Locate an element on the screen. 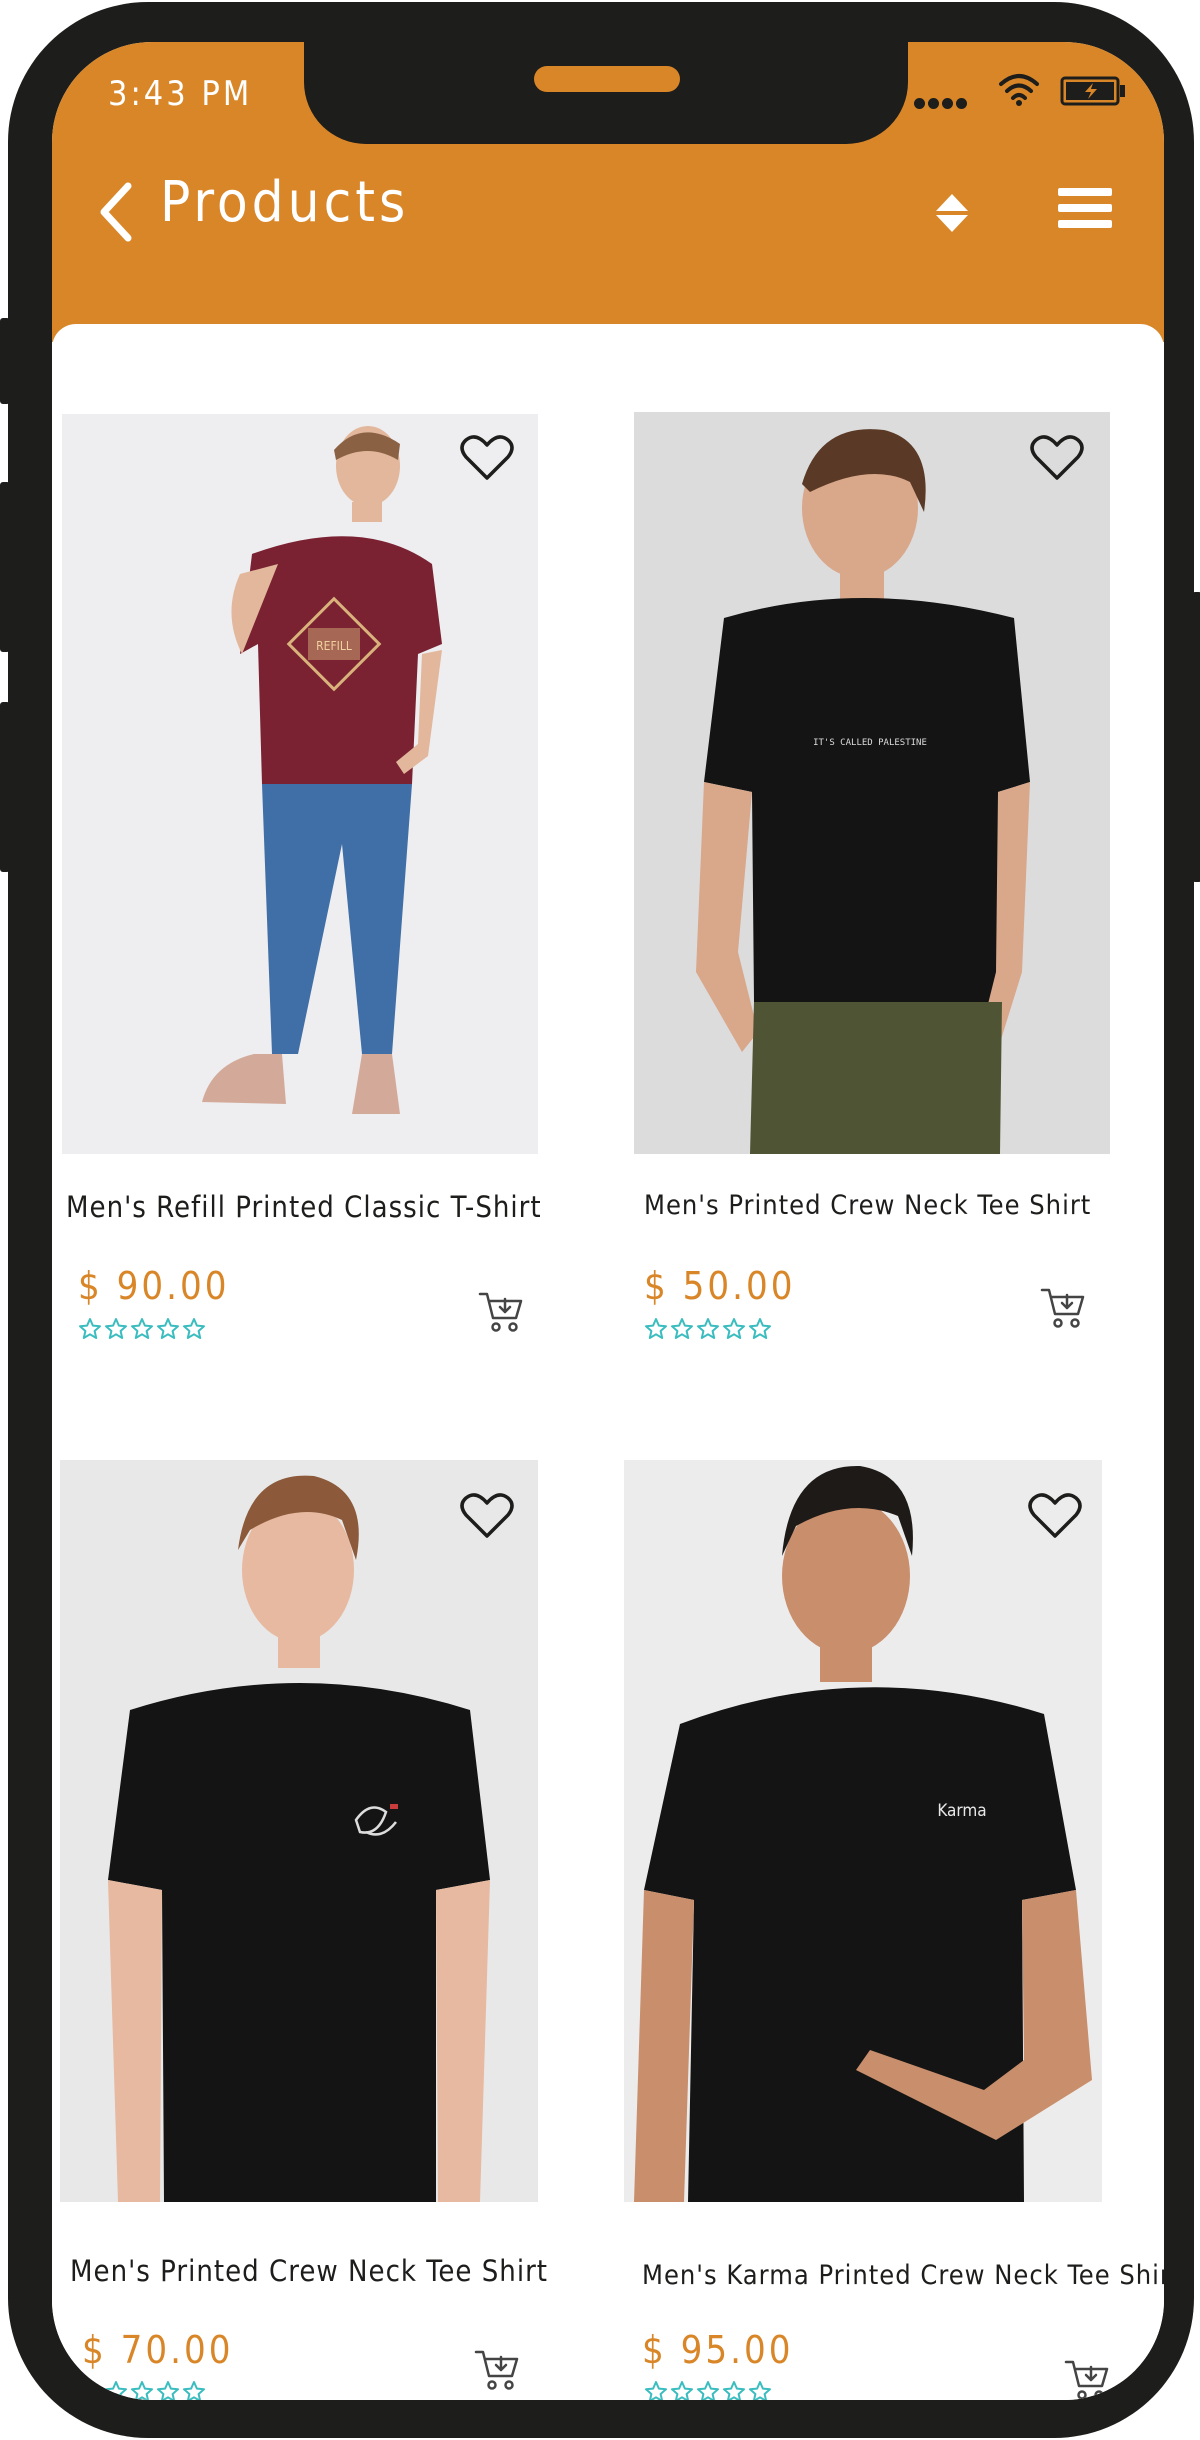 This screenshot has height=2440, width=1200. signal-dots-icon is located at coordinates (942, 103).